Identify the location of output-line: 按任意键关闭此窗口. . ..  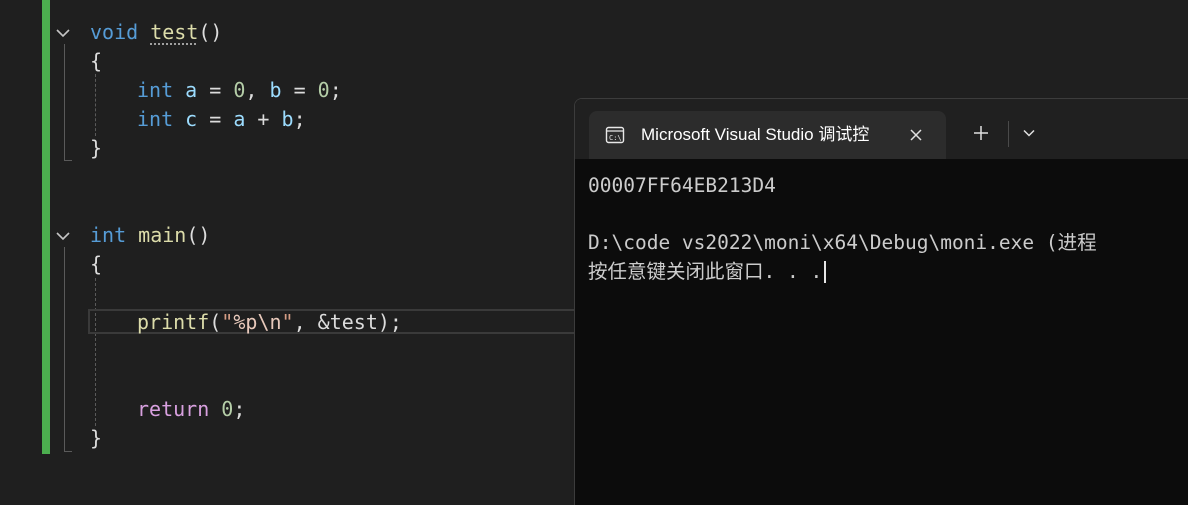
(888, 272).